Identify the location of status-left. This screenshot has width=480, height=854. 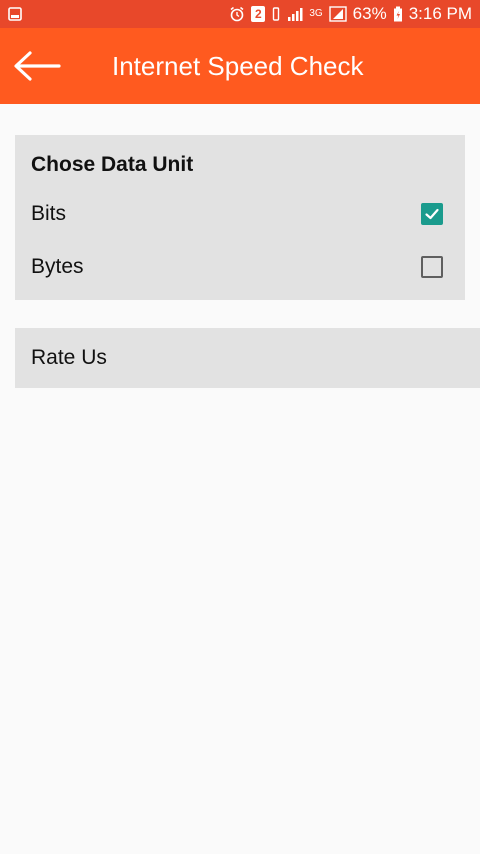
(15, 14).